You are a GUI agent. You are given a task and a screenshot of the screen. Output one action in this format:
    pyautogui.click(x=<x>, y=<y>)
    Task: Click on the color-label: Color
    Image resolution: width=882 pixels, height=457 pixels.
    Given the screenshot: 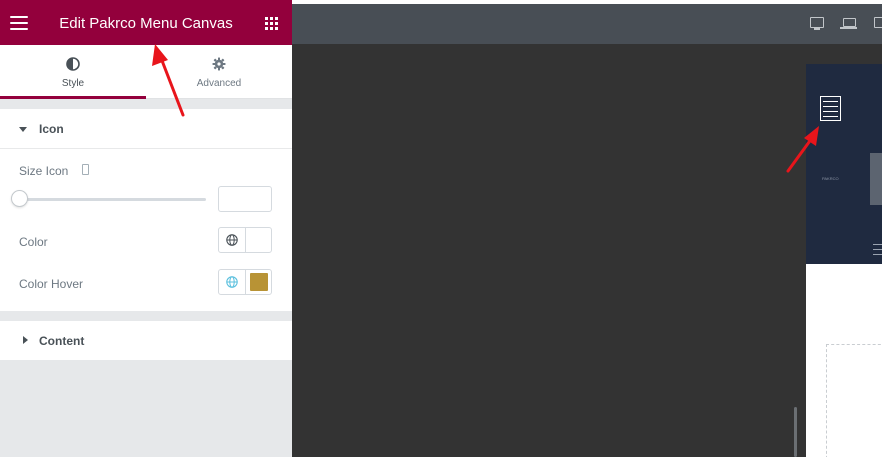 What is the action you would take?
    pyautogui.click(x=33, y=242)
    